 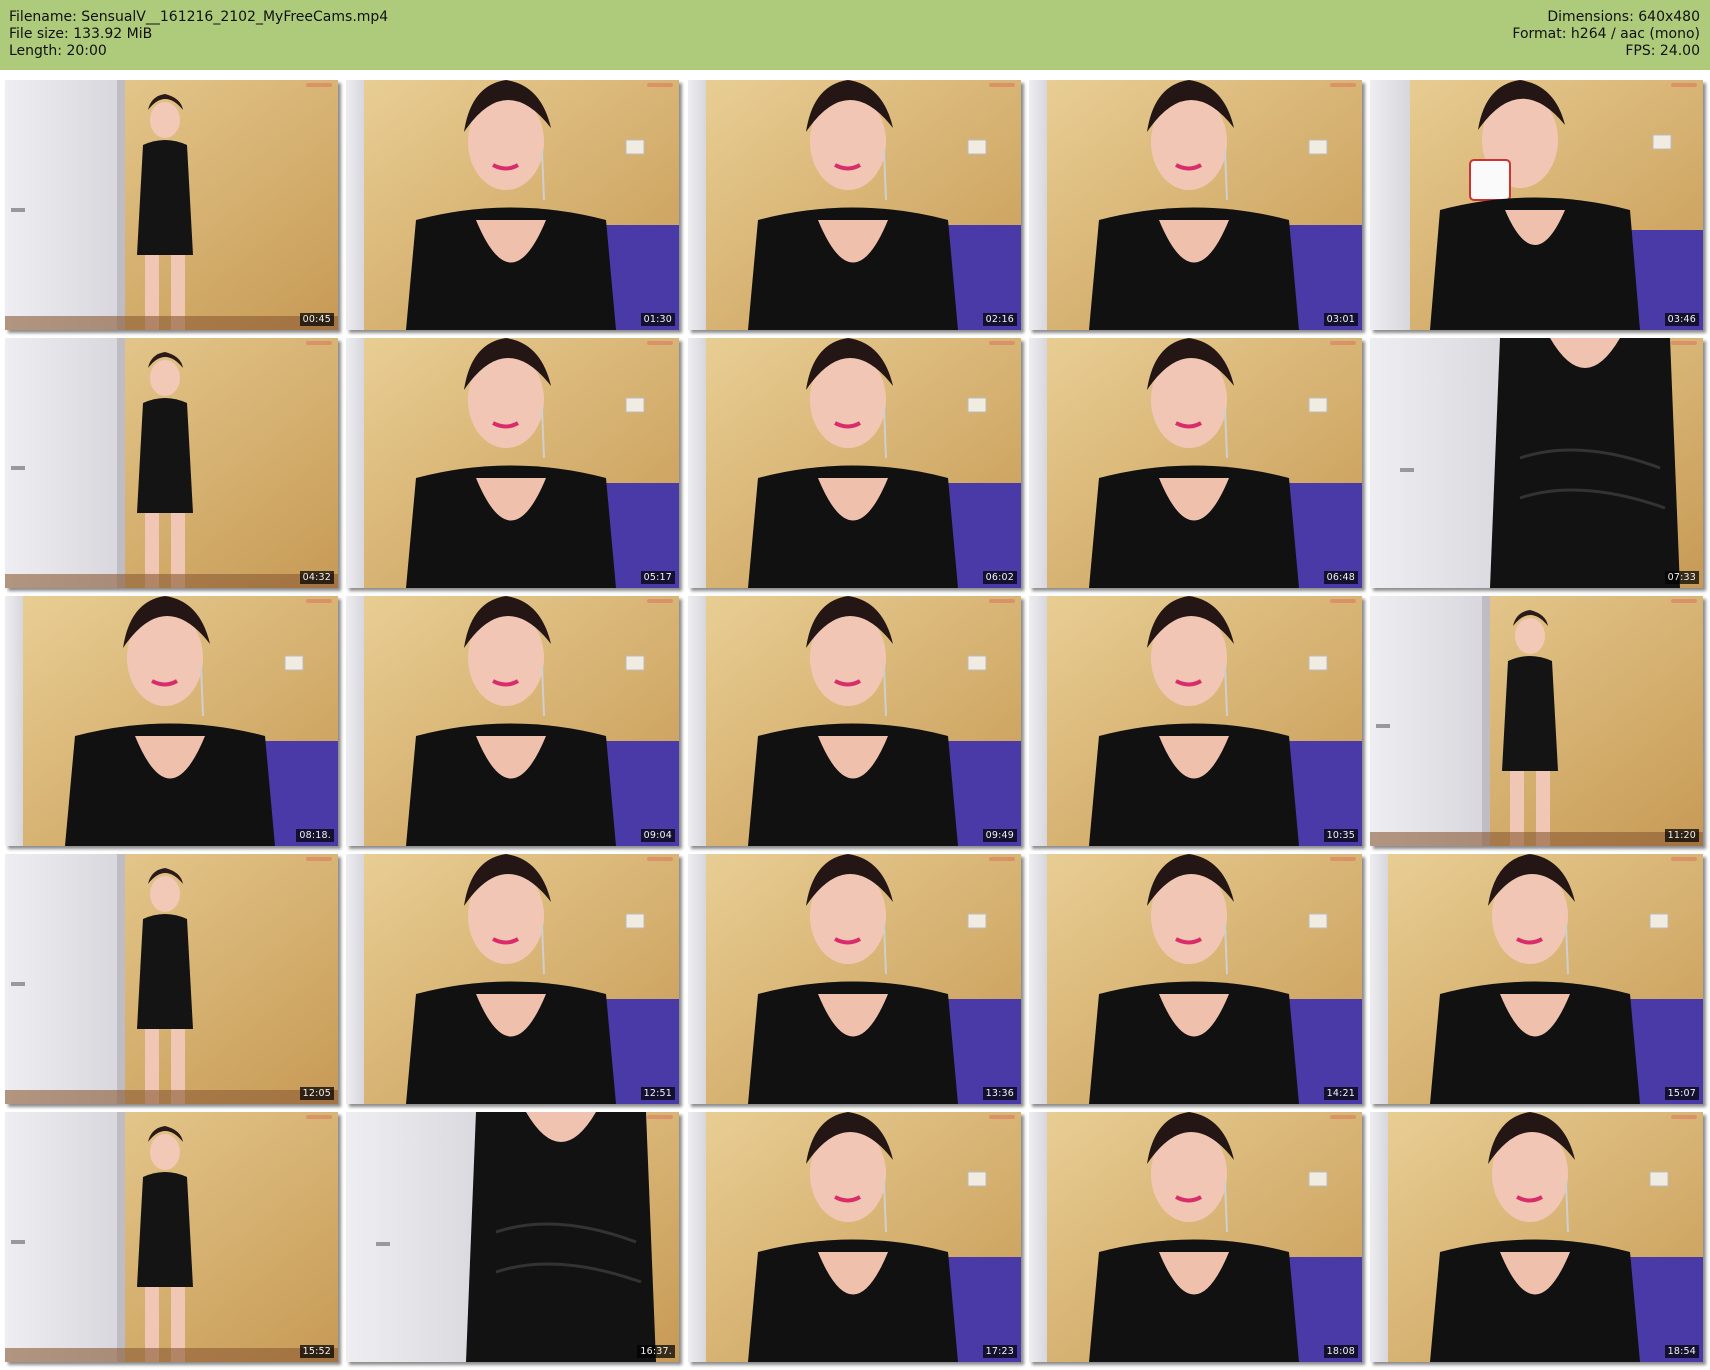 I want to click on thumbnail-timestamp: 12:05, so click(x=316, y=1093).